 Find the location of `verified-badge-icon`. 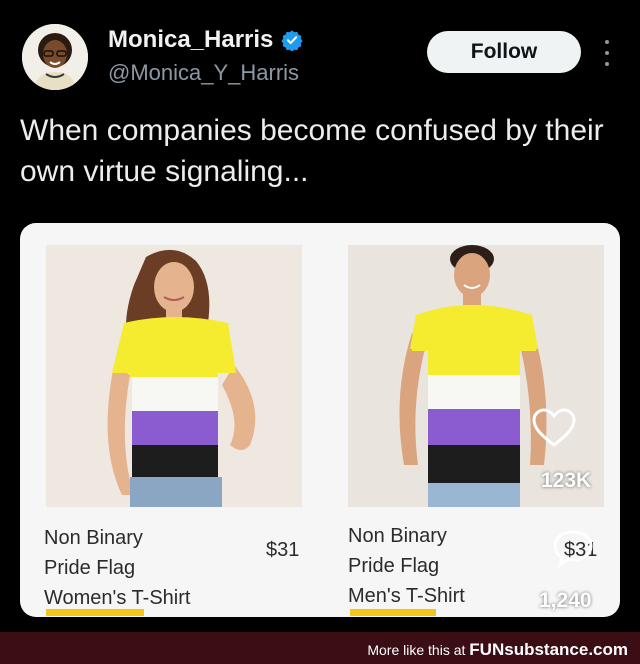

verified-badge-icon is located at coordinates (292, 40).